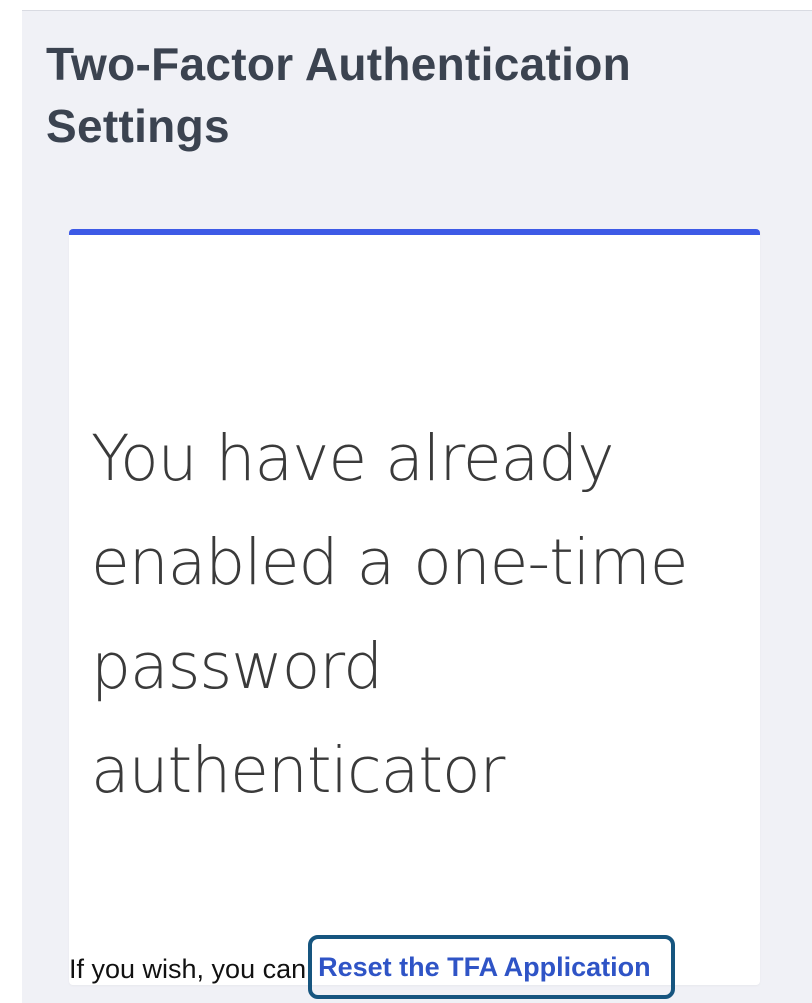 Image resolution: width=812 pixels, height=1003 pixels. What do you see at coordinates (188, 969) in the screenshot?
I see `reset-tfa-prefix: If you wish, you can` at bounding box center [188, 969].